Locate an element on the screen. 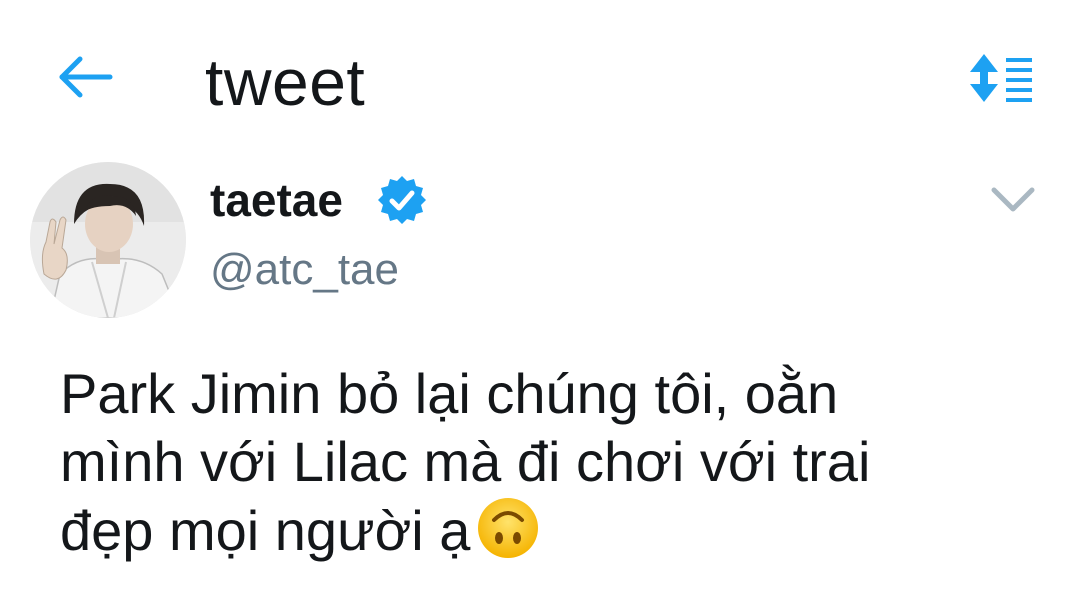 This screenshot has width=1080, height=607. tweet-text-line: Park Jimin bỏ lại chúng tôi, oằn is located at coordinates (449, 393).